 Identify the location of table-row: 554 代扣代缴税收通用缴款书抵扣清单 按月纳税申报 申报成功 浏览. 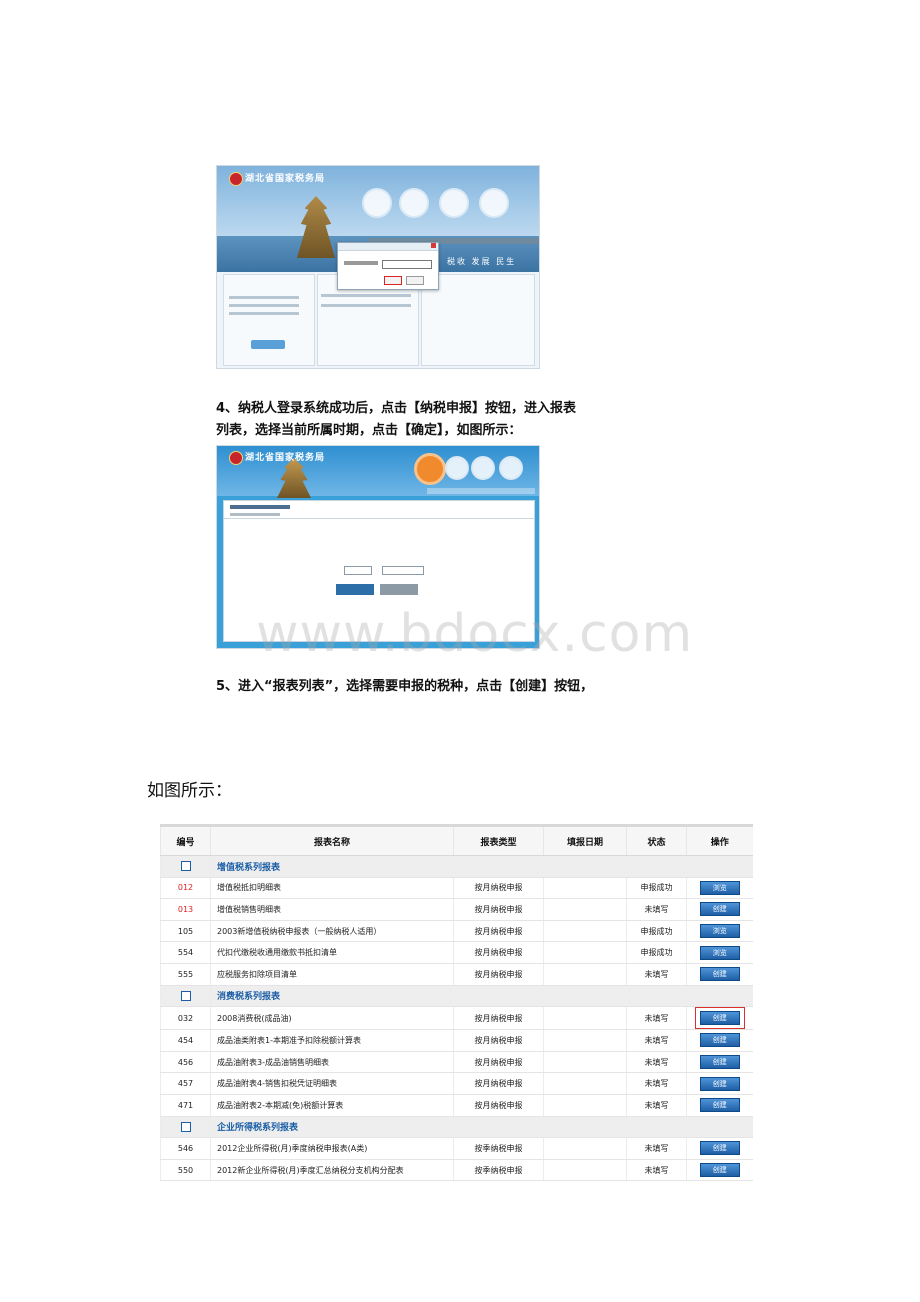
(456, 952).